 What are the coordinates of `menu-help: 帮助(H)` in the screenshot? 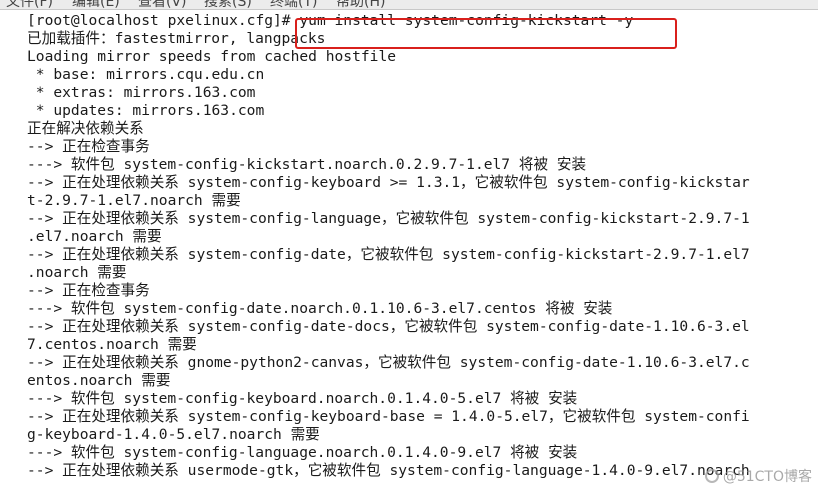 It's located at (360, 4).